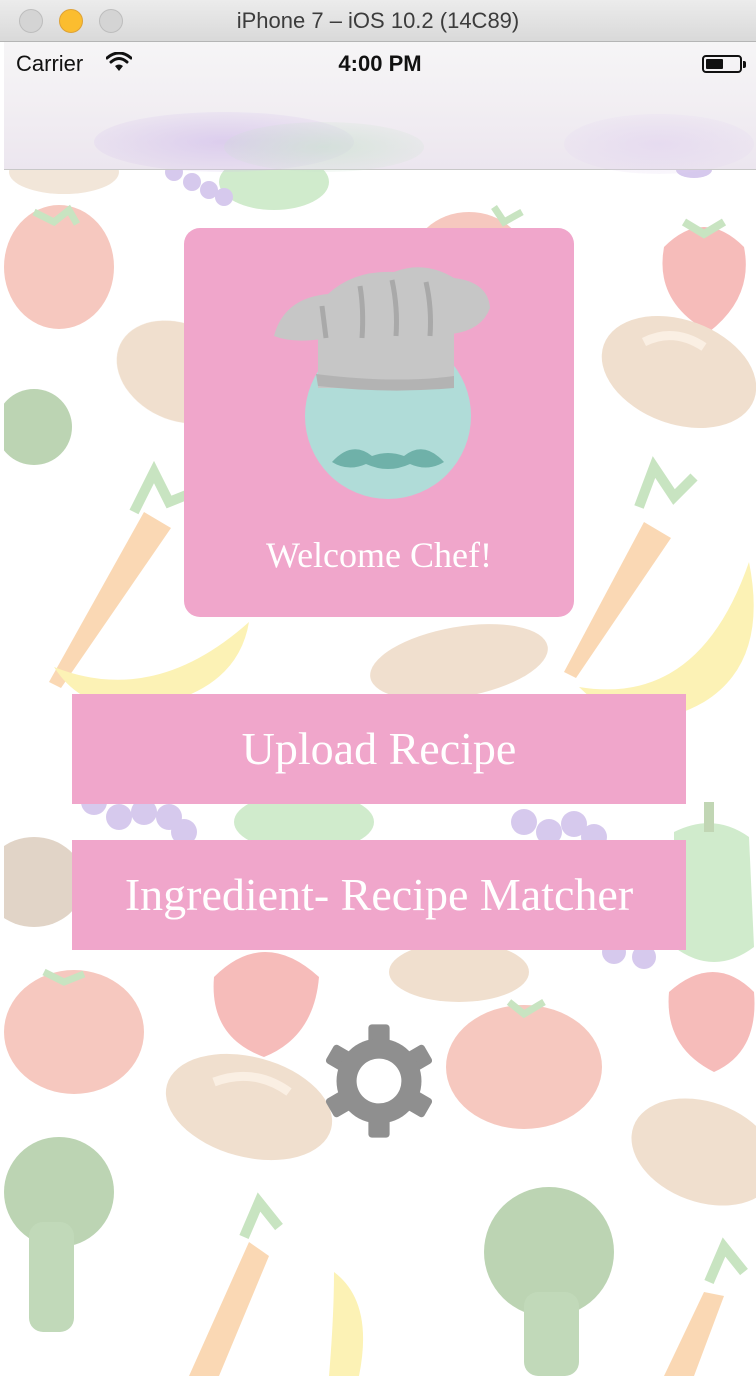 The image size is (756, 1376). I want to click on simulator-titlebar: iPhone 7 – iOS 10.2 (14C89), so click(378, 21).